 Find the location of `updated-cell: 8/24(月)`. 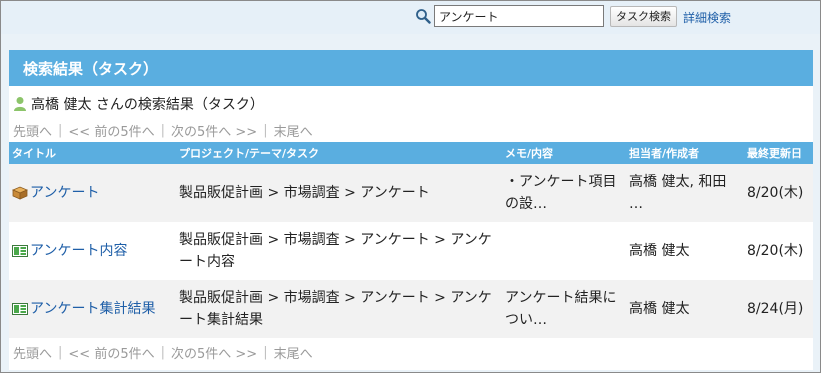

updated-cell: 8/24(月) is located at coordinates (778, 309).